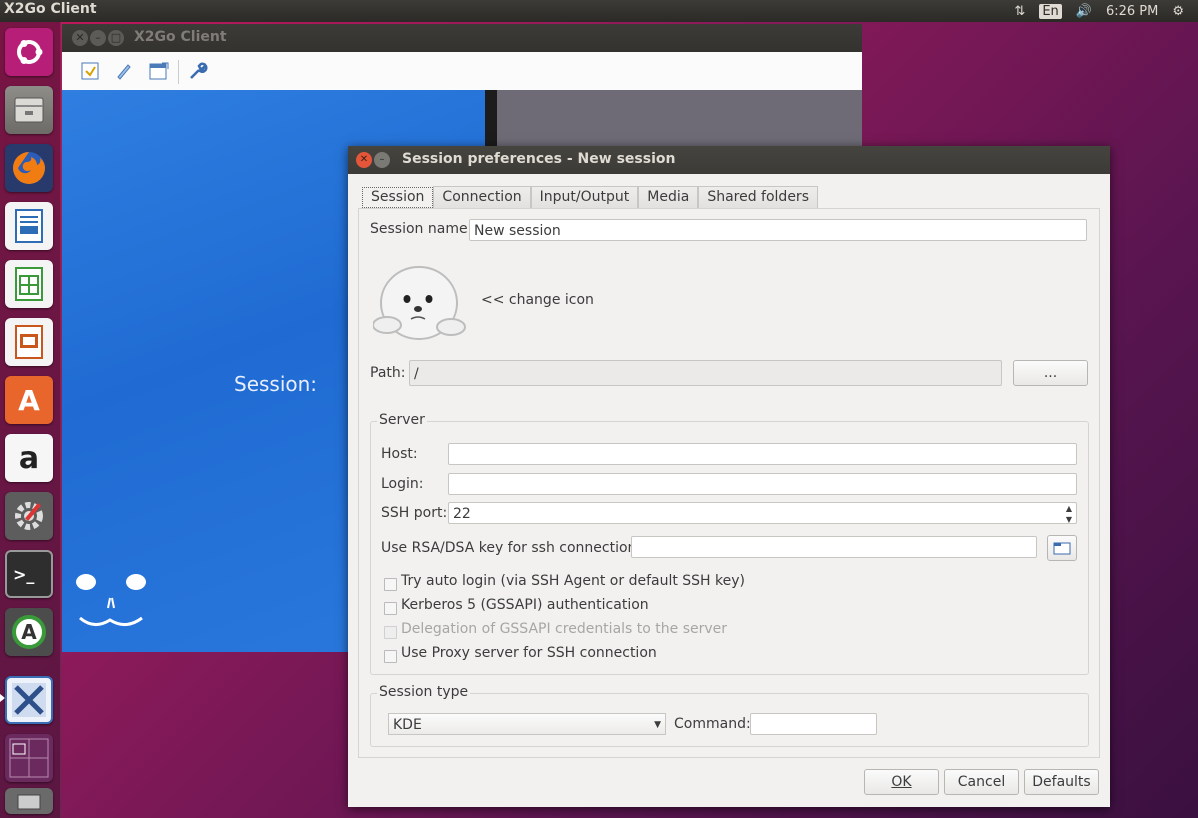 This screenshot has width=1198, height=818. I want to click on toolbar-separator, so click(178, 72).